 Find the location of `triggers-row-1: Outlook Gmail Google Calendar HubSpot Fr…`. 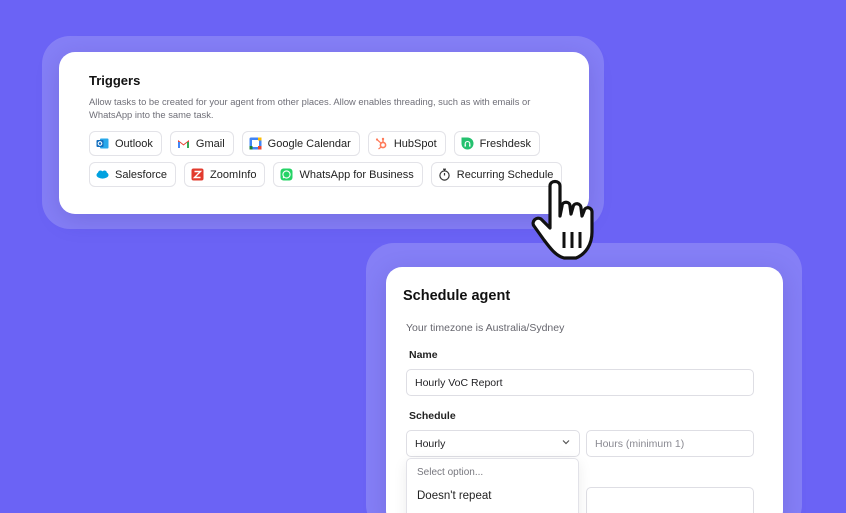

triggers-row-1: Outlook Gmail Google Calendar HubSpot Fr… is located at coordinates (314, 143).